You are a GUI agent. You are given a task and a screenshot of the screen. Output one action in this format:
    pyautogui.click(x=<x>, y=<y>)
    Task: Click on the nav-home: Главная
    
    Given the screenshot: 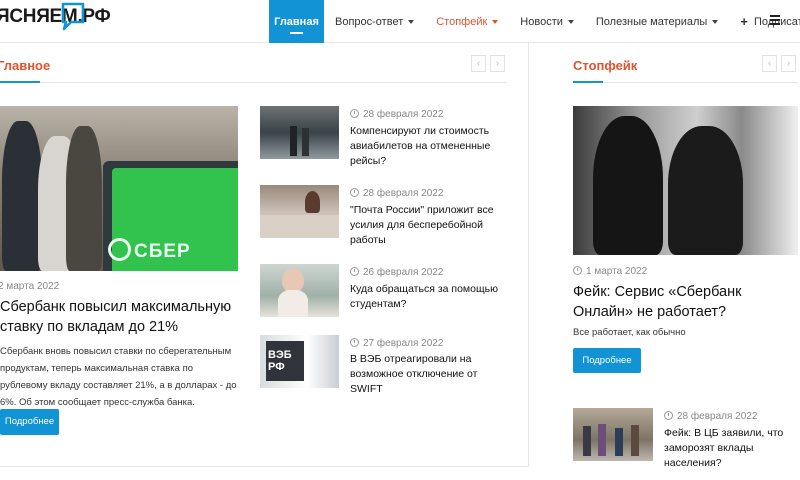 What is the action you would take?
    pyautogui.click(x=296, y=21)
    